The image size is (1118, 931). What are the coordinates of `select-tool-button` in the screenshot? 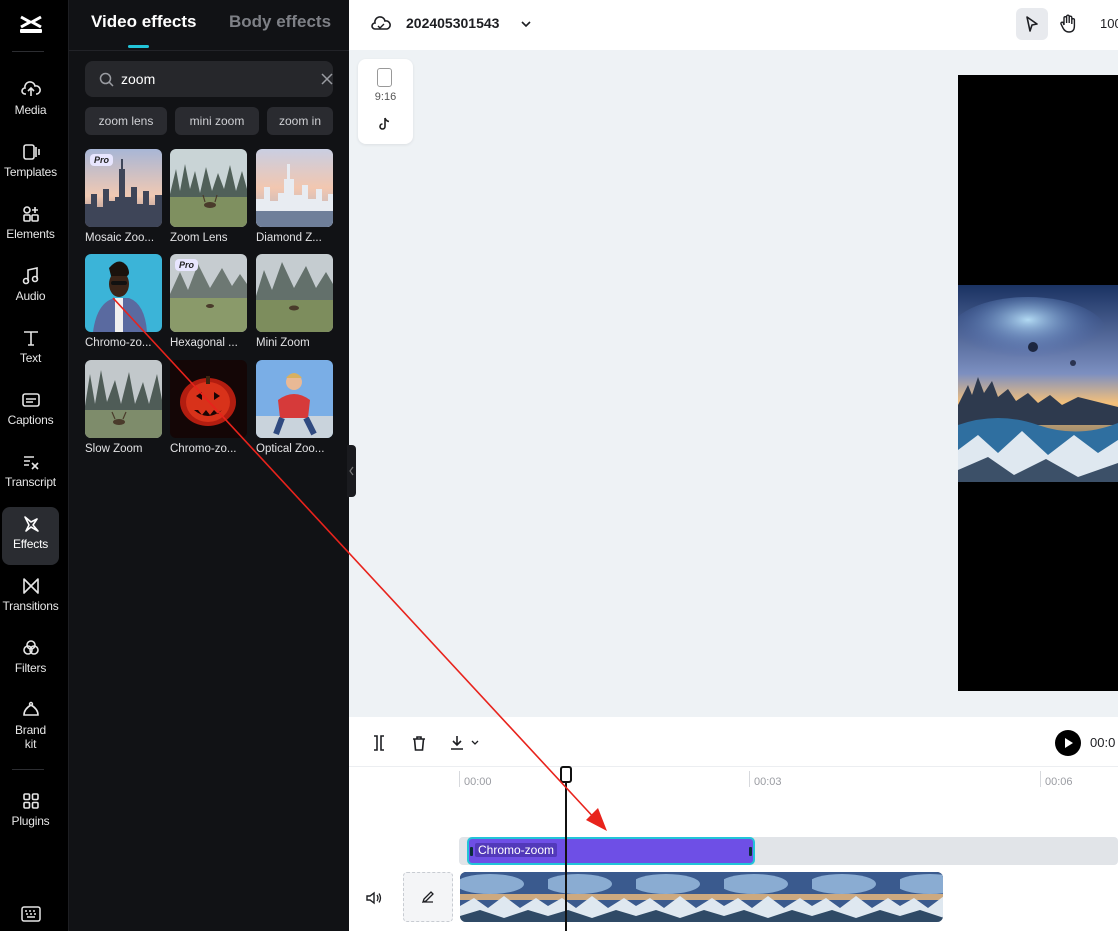 It's located at (1032, 24).